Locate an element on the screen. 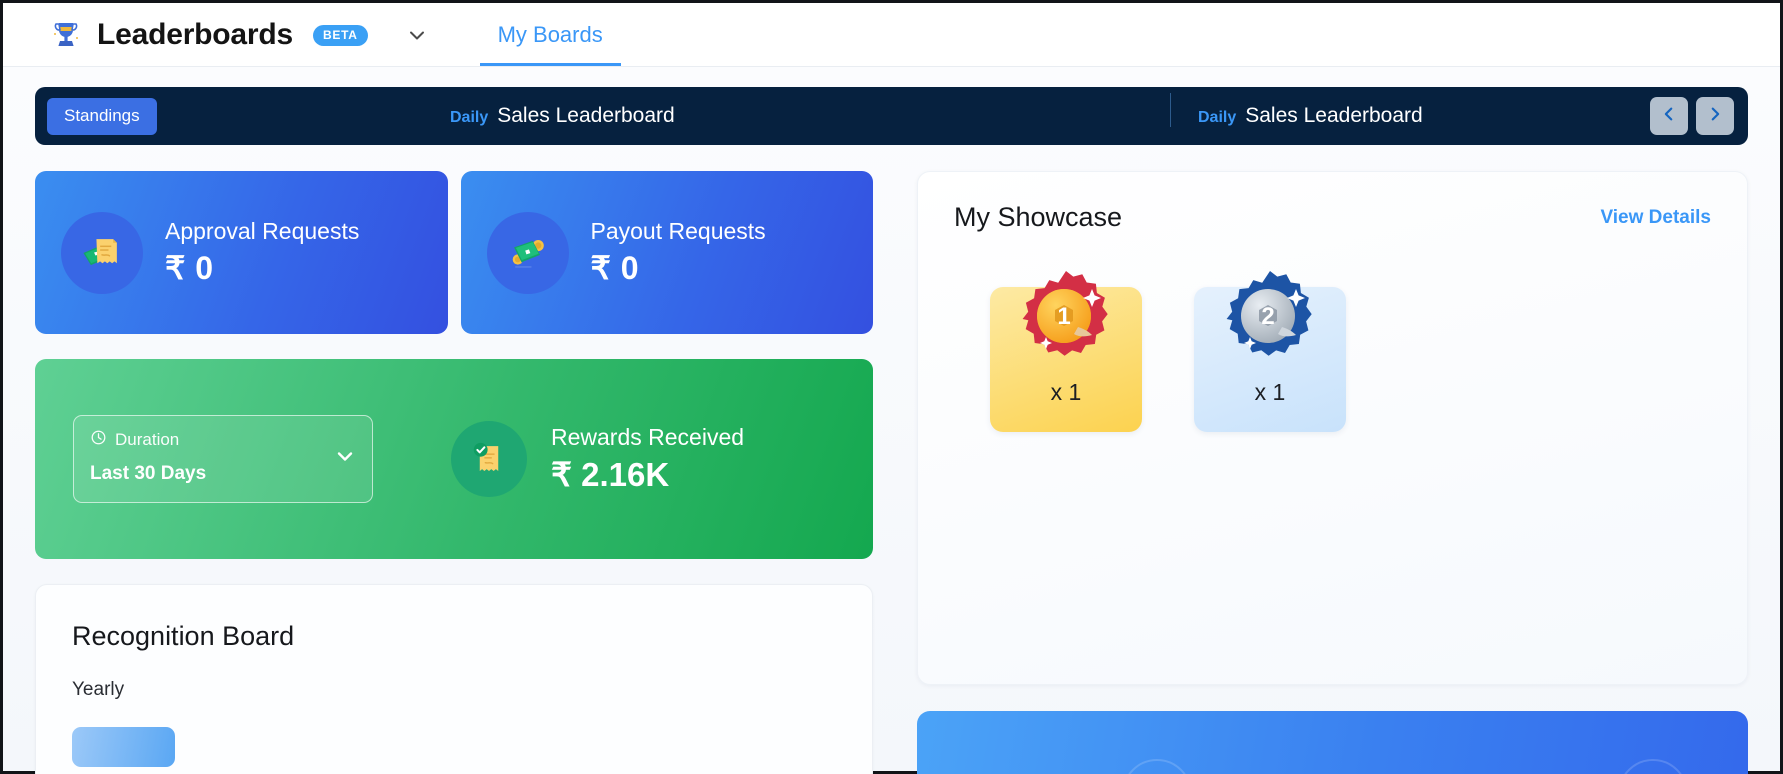 This screenshot has height=774, width=1783. recognition-board-period: Yearly is located at coordinates (98, 689).